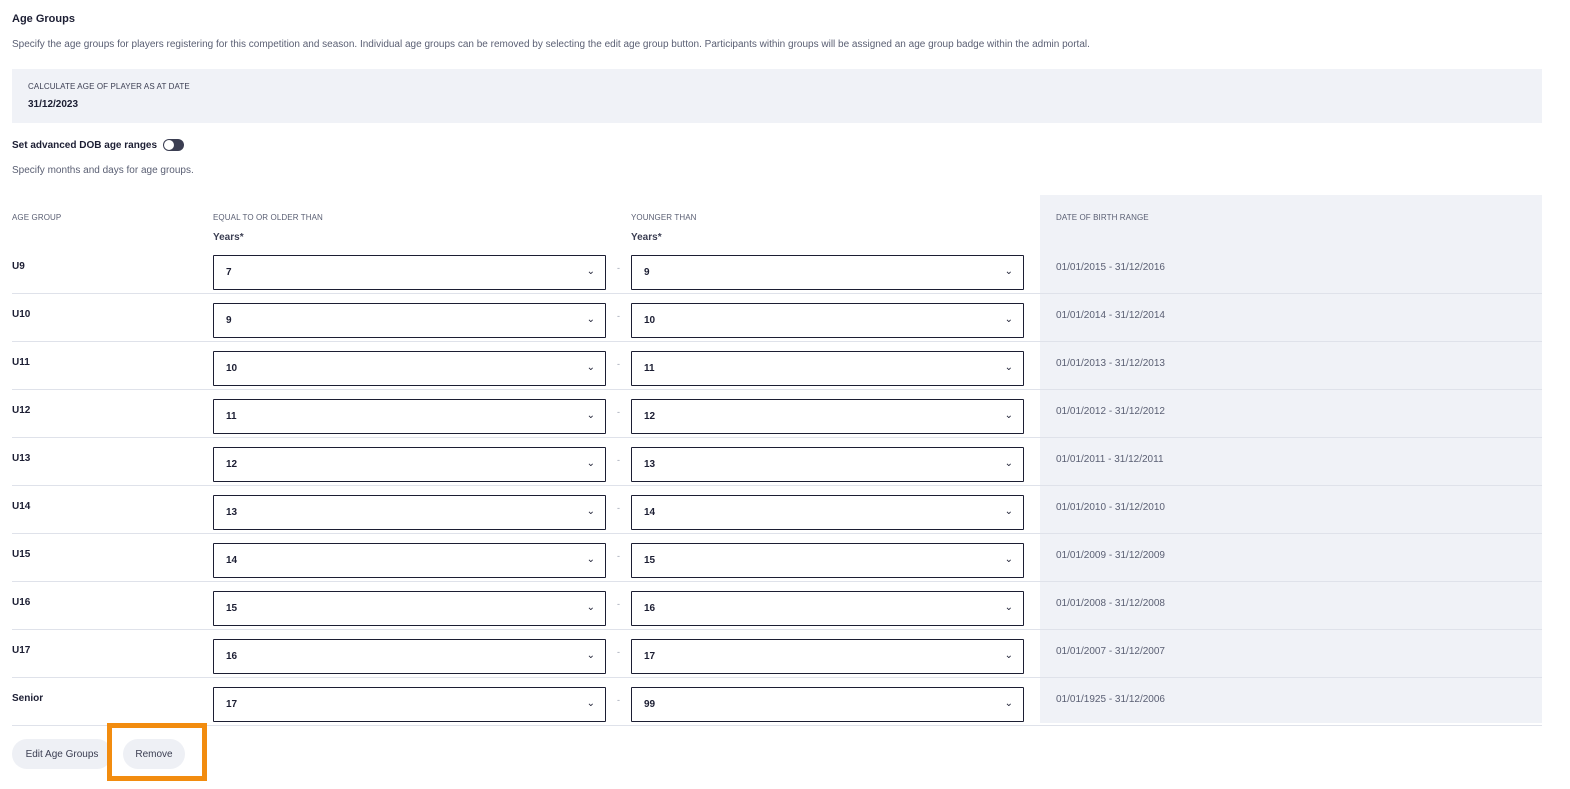 The width and height of the screenshot is (1570, 789). Describe the element at coordinates (827, 416) in the screenshot. I see `younger-than-select: 12 ⌄` at that location.